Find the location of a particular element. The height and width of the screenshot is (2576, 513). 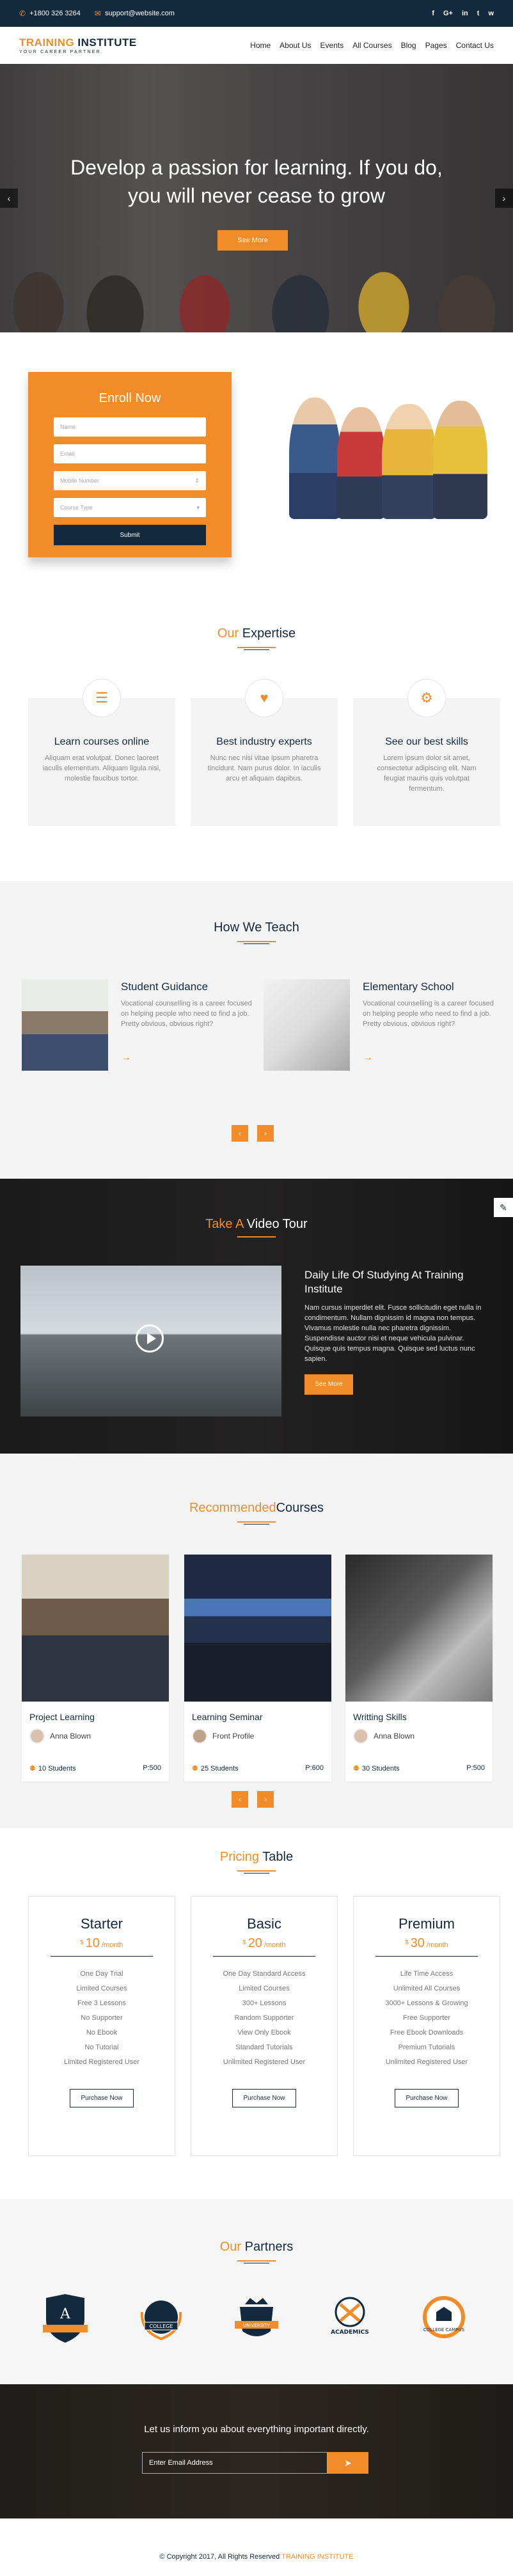

pricing-title: Pricing Table is located at coordinates (256, 1857).